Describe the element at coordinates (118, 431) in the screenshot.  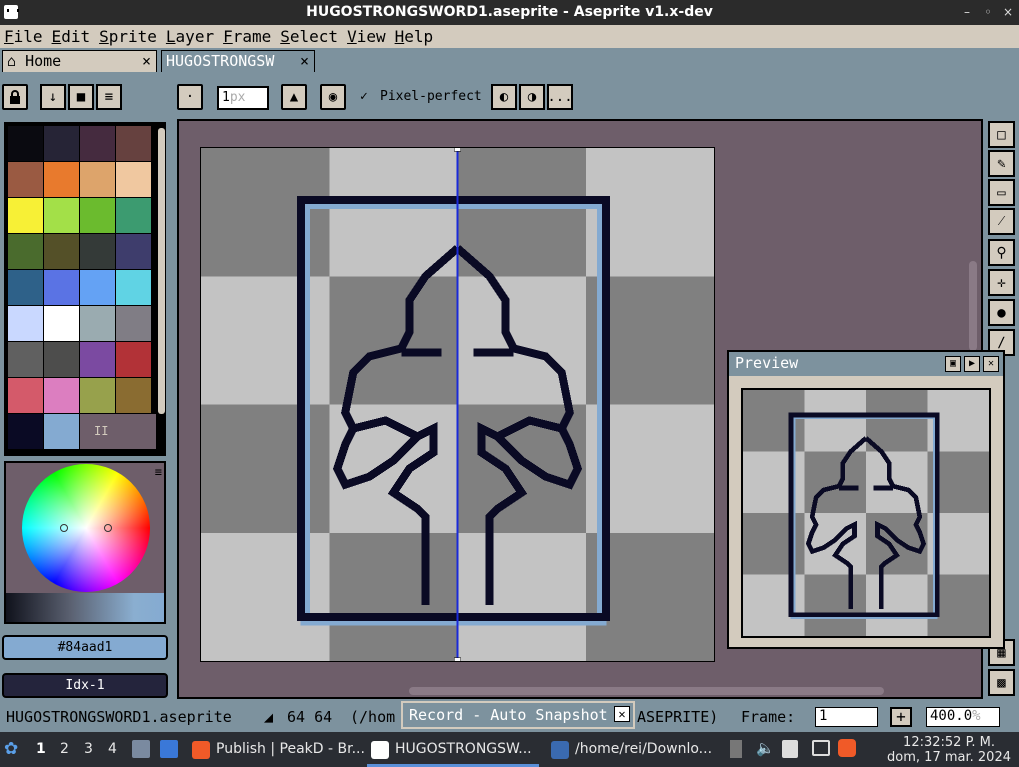
I see `palette-empty-slot: II` at that location.